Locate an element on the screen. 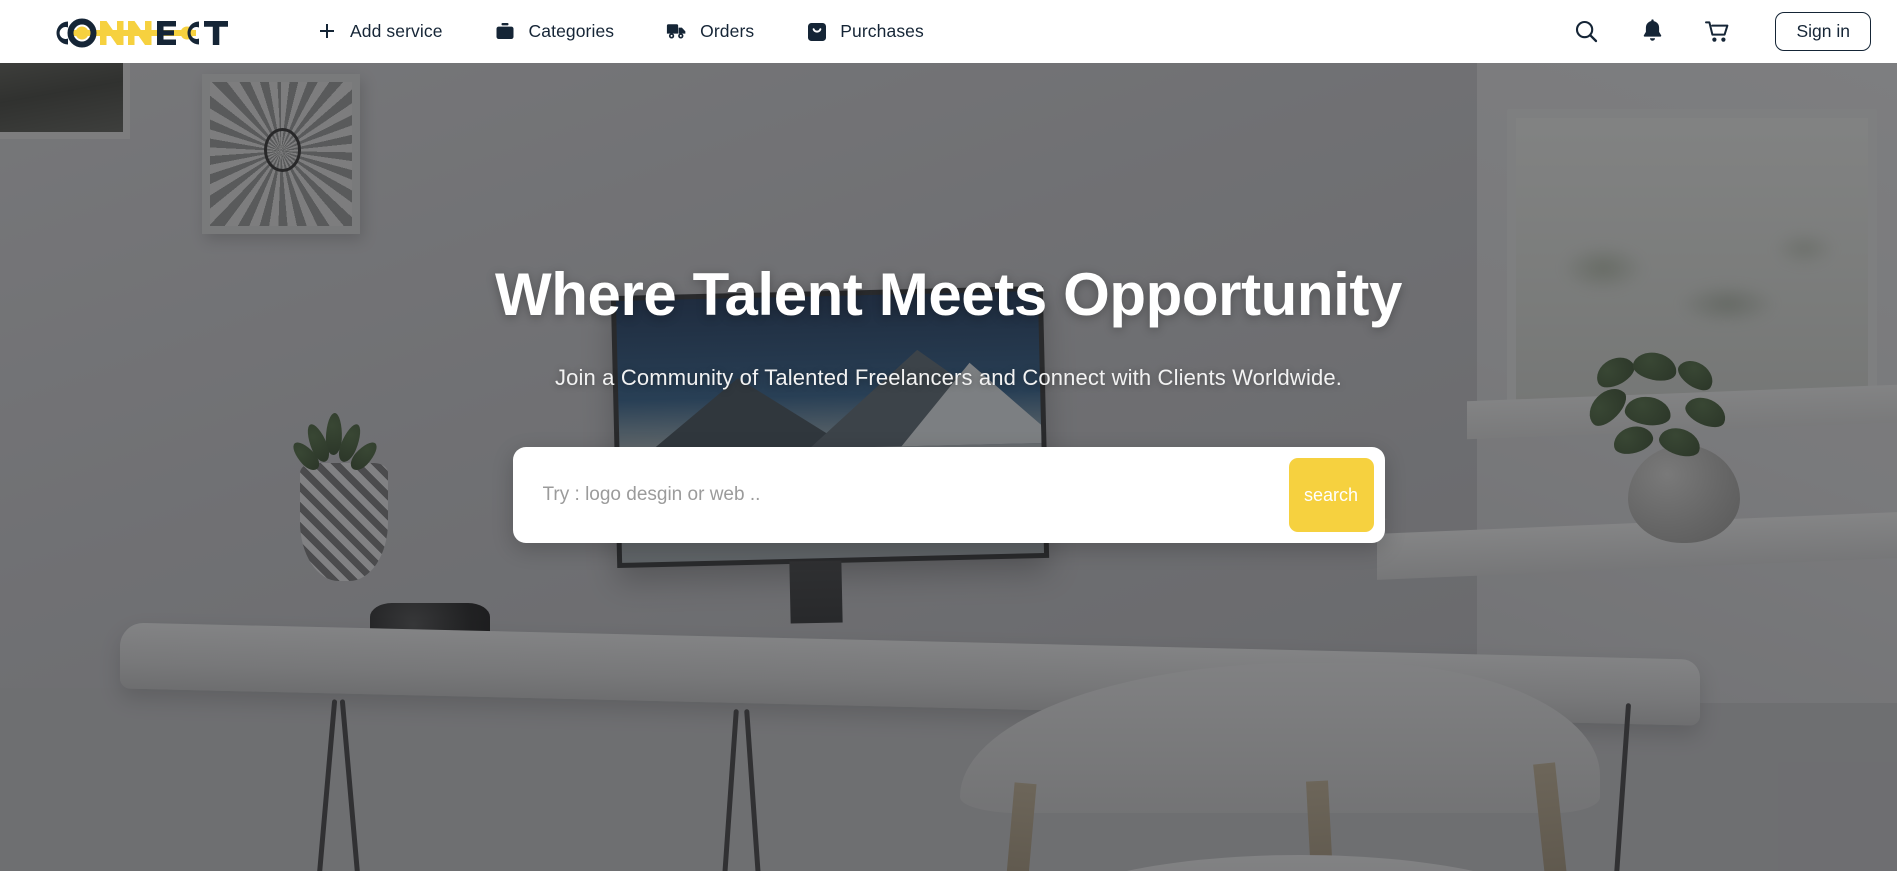 This screenshot has height=871, width=1897. plus-icon is located at coordinates (326, 31).